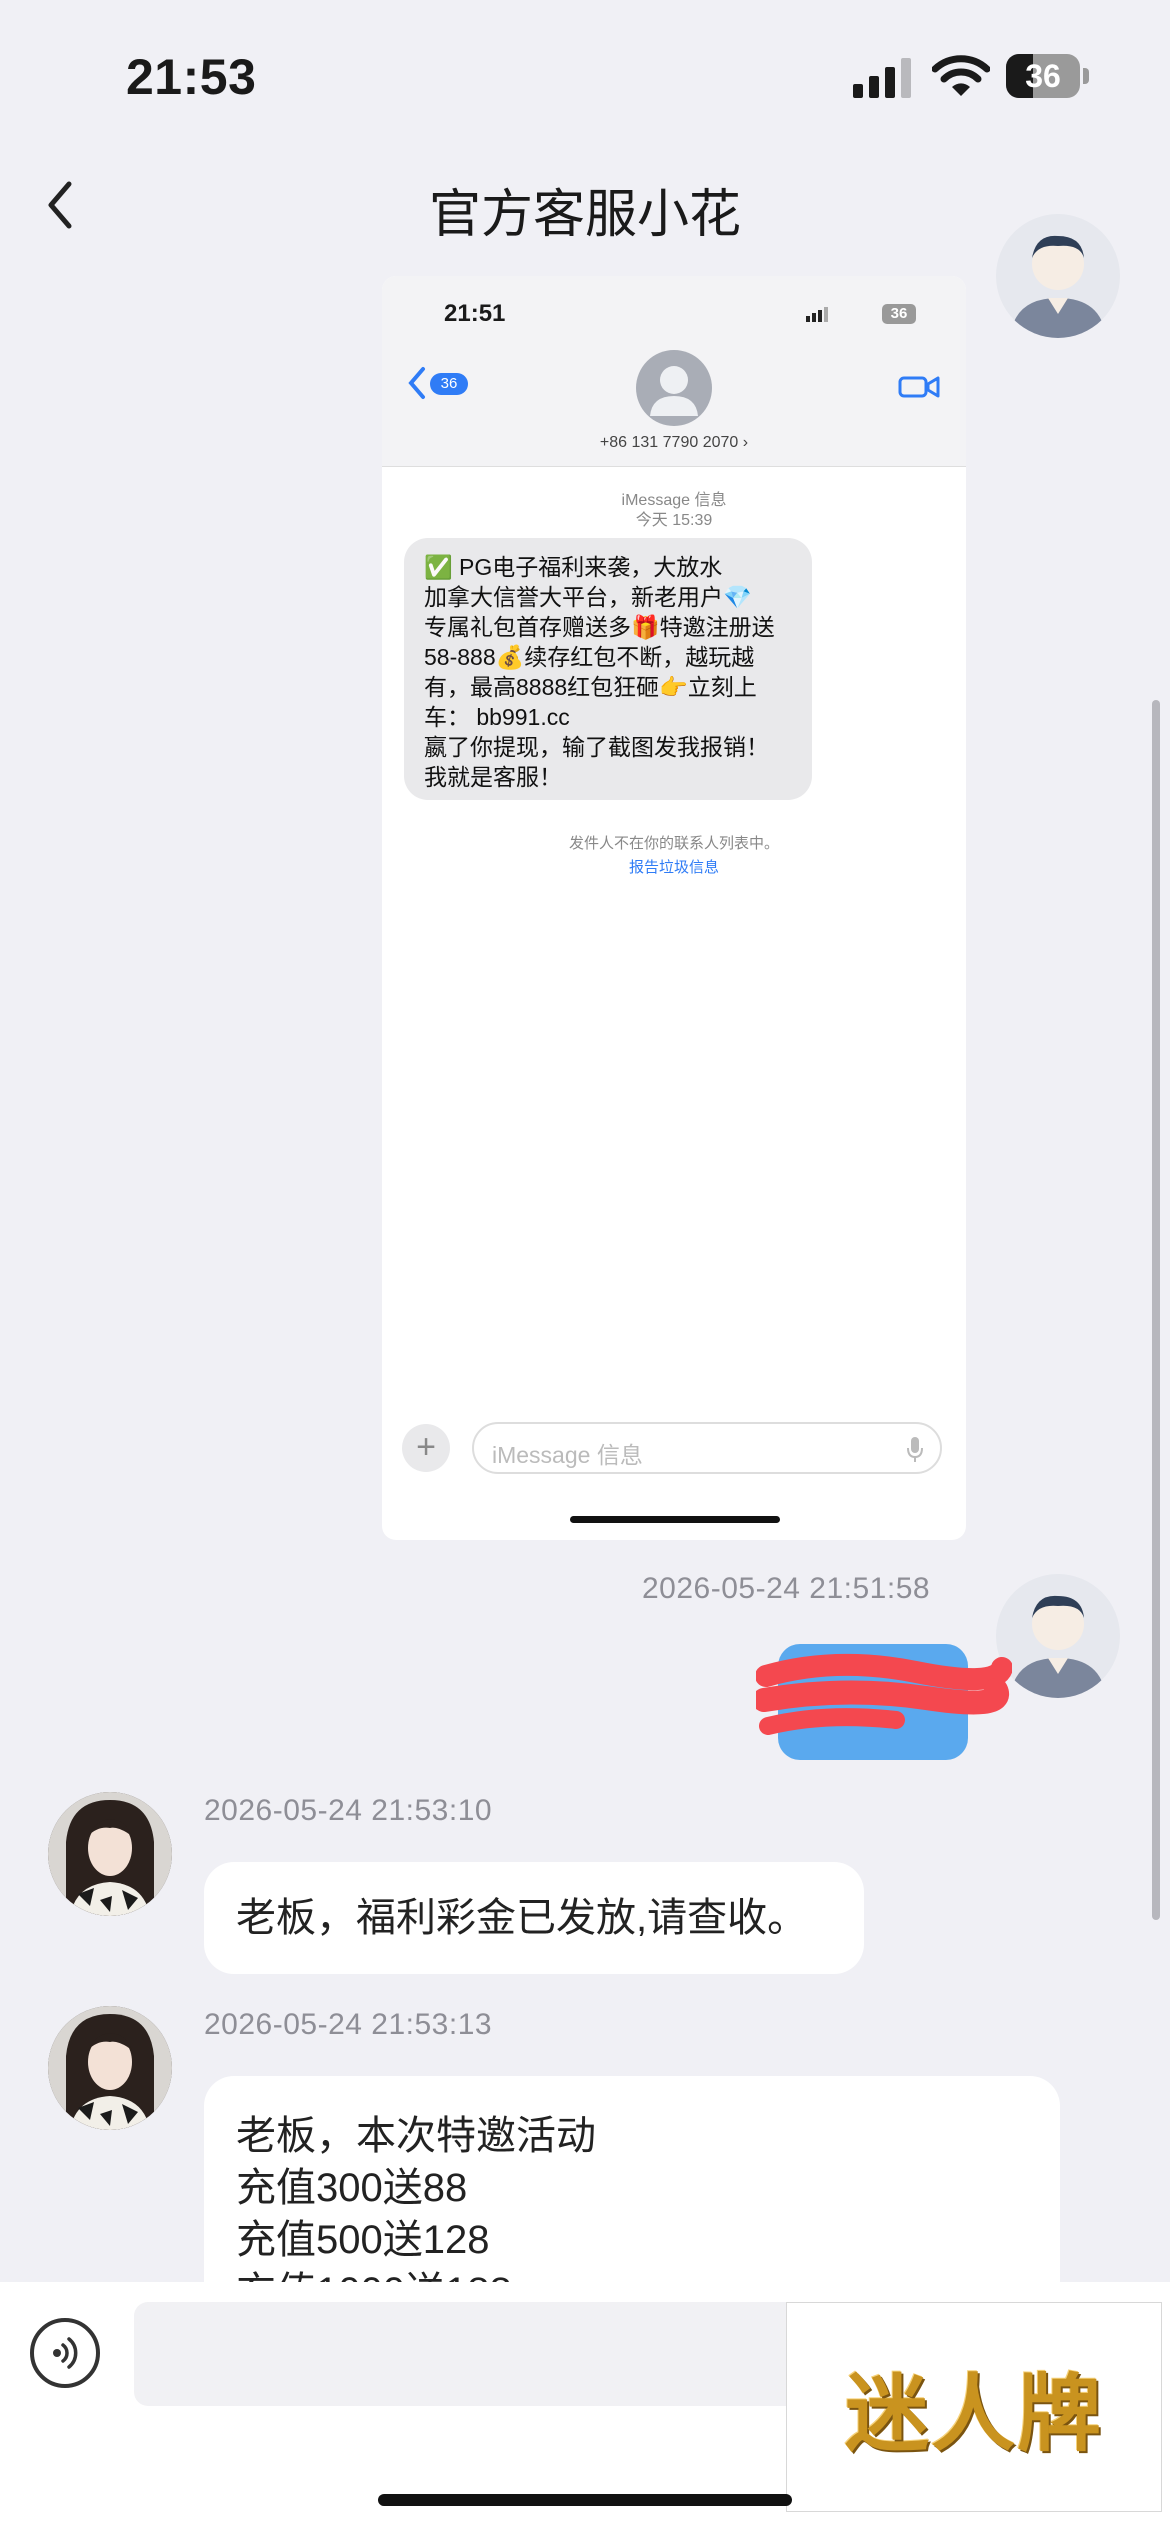 The height and width of the screenshot is (2532, 1170). I want to click on shot-sms-line: 58-888💰续存红包不断，越玩越, so click(589, 657).